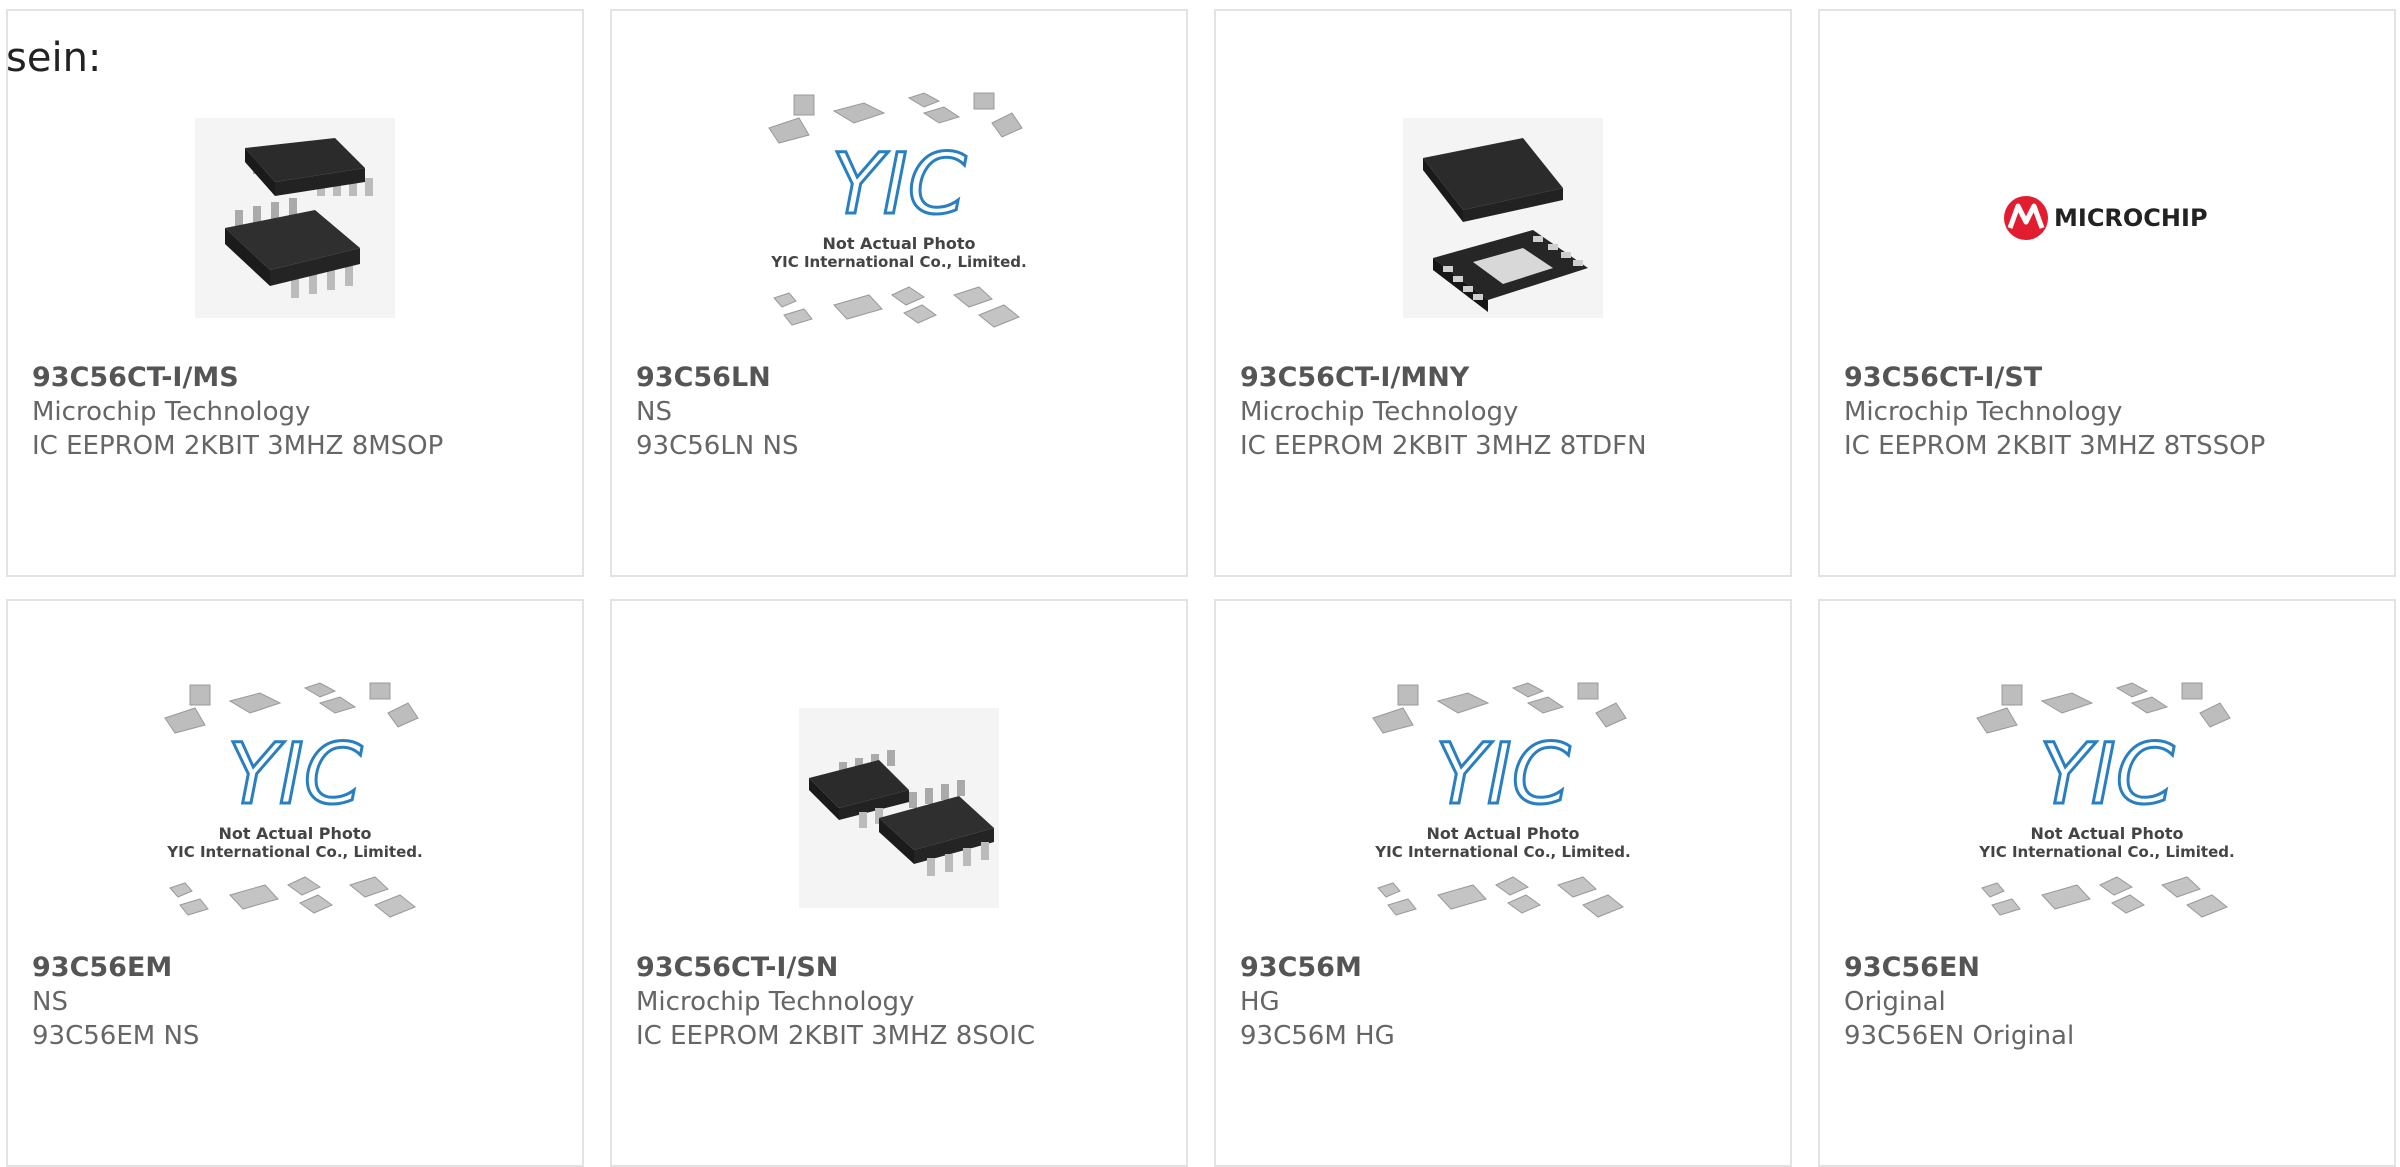 Image resolution: width=2400 pixels, height=1167 pixels. I want to click on product-part-number: 93C56CT-I/MNY, so click(1354, 378).